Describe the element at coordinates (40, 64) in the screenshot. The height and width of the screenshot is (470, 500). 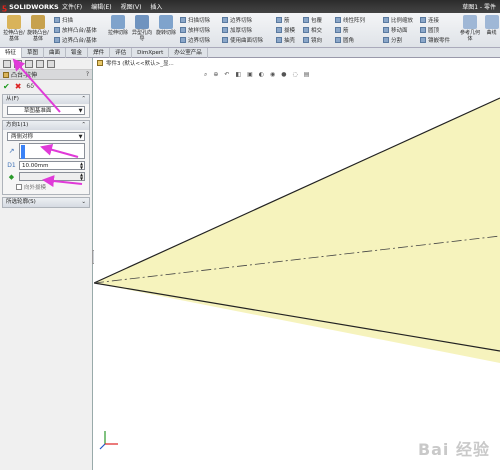
I see `dimxpert-manager-icon` at that location.